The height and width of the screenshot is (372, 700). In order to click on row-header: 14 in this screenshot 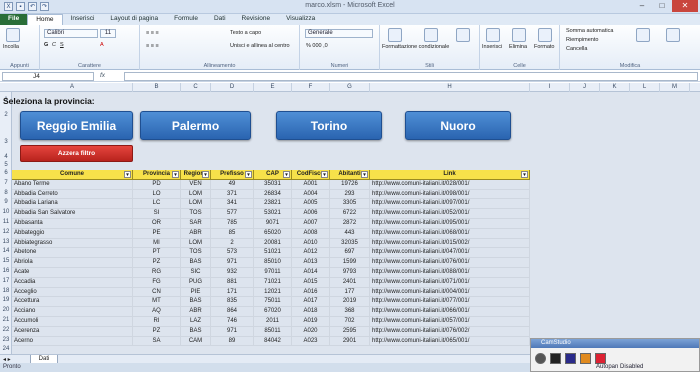, I will do `click(6, 251)`.